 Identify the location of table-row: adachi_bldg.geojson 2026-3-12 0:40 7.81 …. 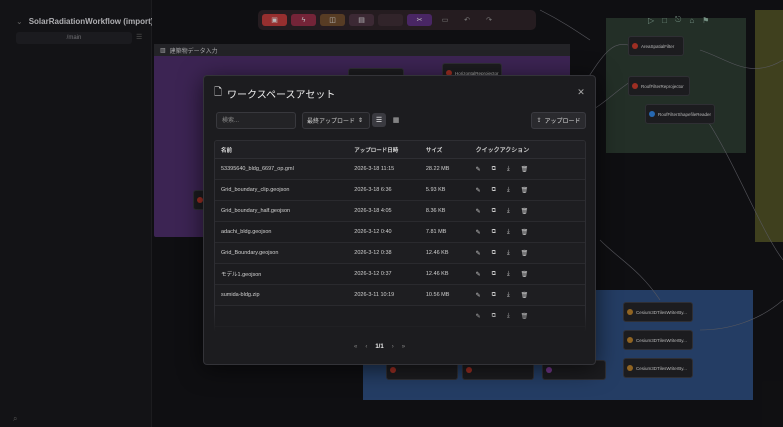
(400, 232).